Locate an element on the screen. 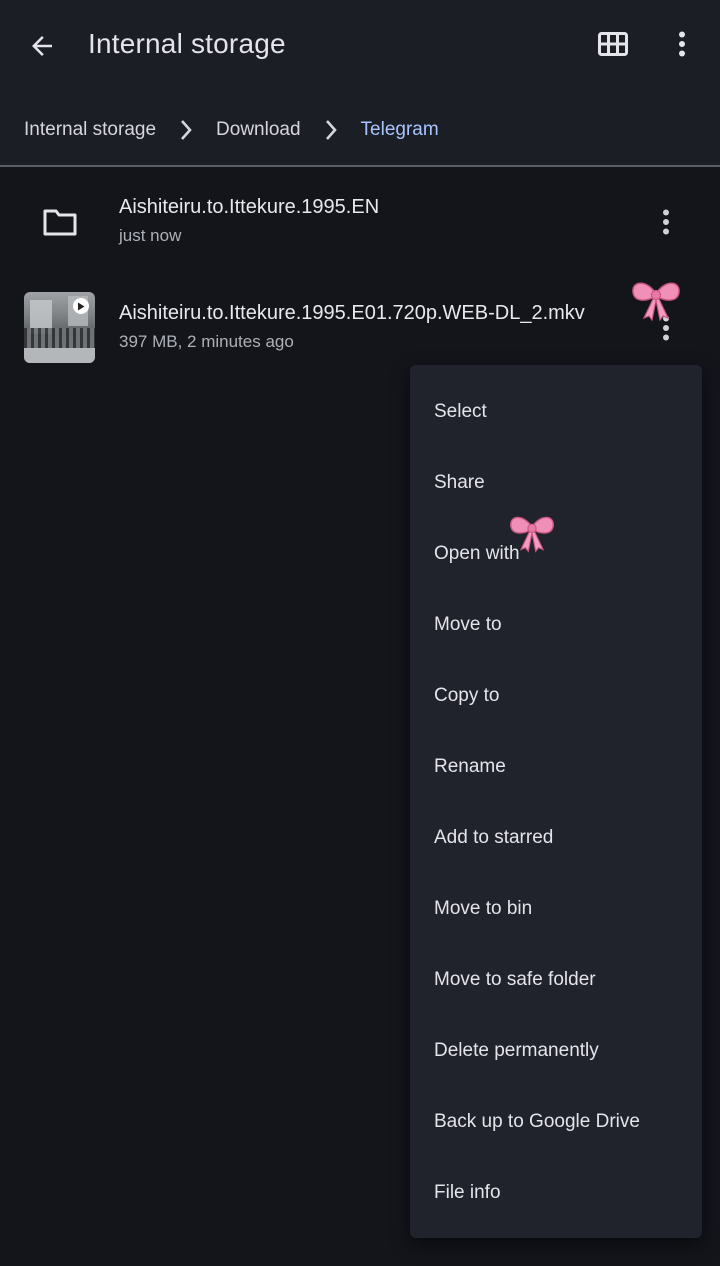 This screenshot has height=1266, width=720. breadcrumb: Internal storage Download Telegram is located at coordinates (231, 130).